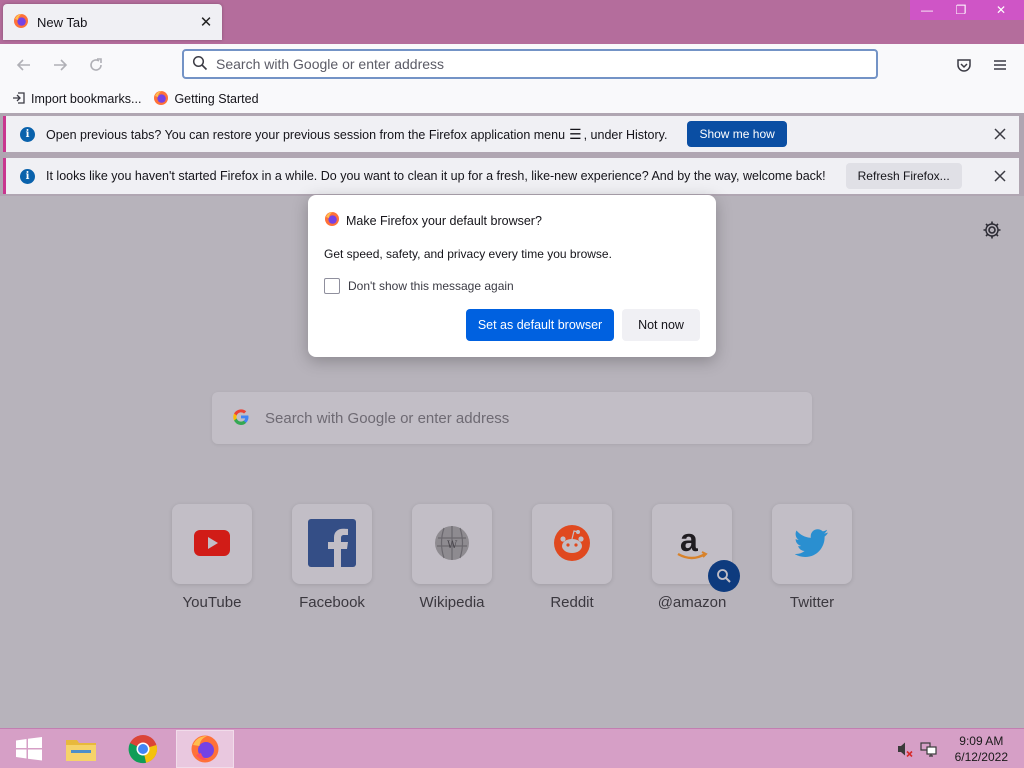  What do you see at coordinates (724, 576) in the screenshot?
I see `search-shortcut-badge` at bounding box center [724, 576].